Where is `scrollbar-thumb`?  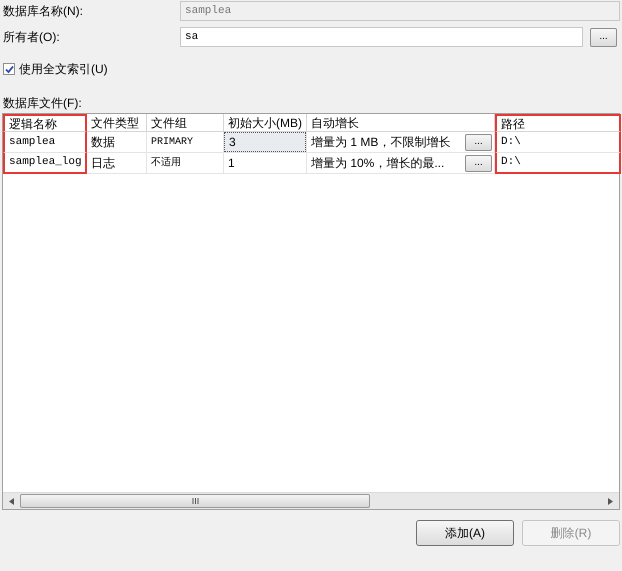 scrollbar-thumb is located at coordinates (195, 501).